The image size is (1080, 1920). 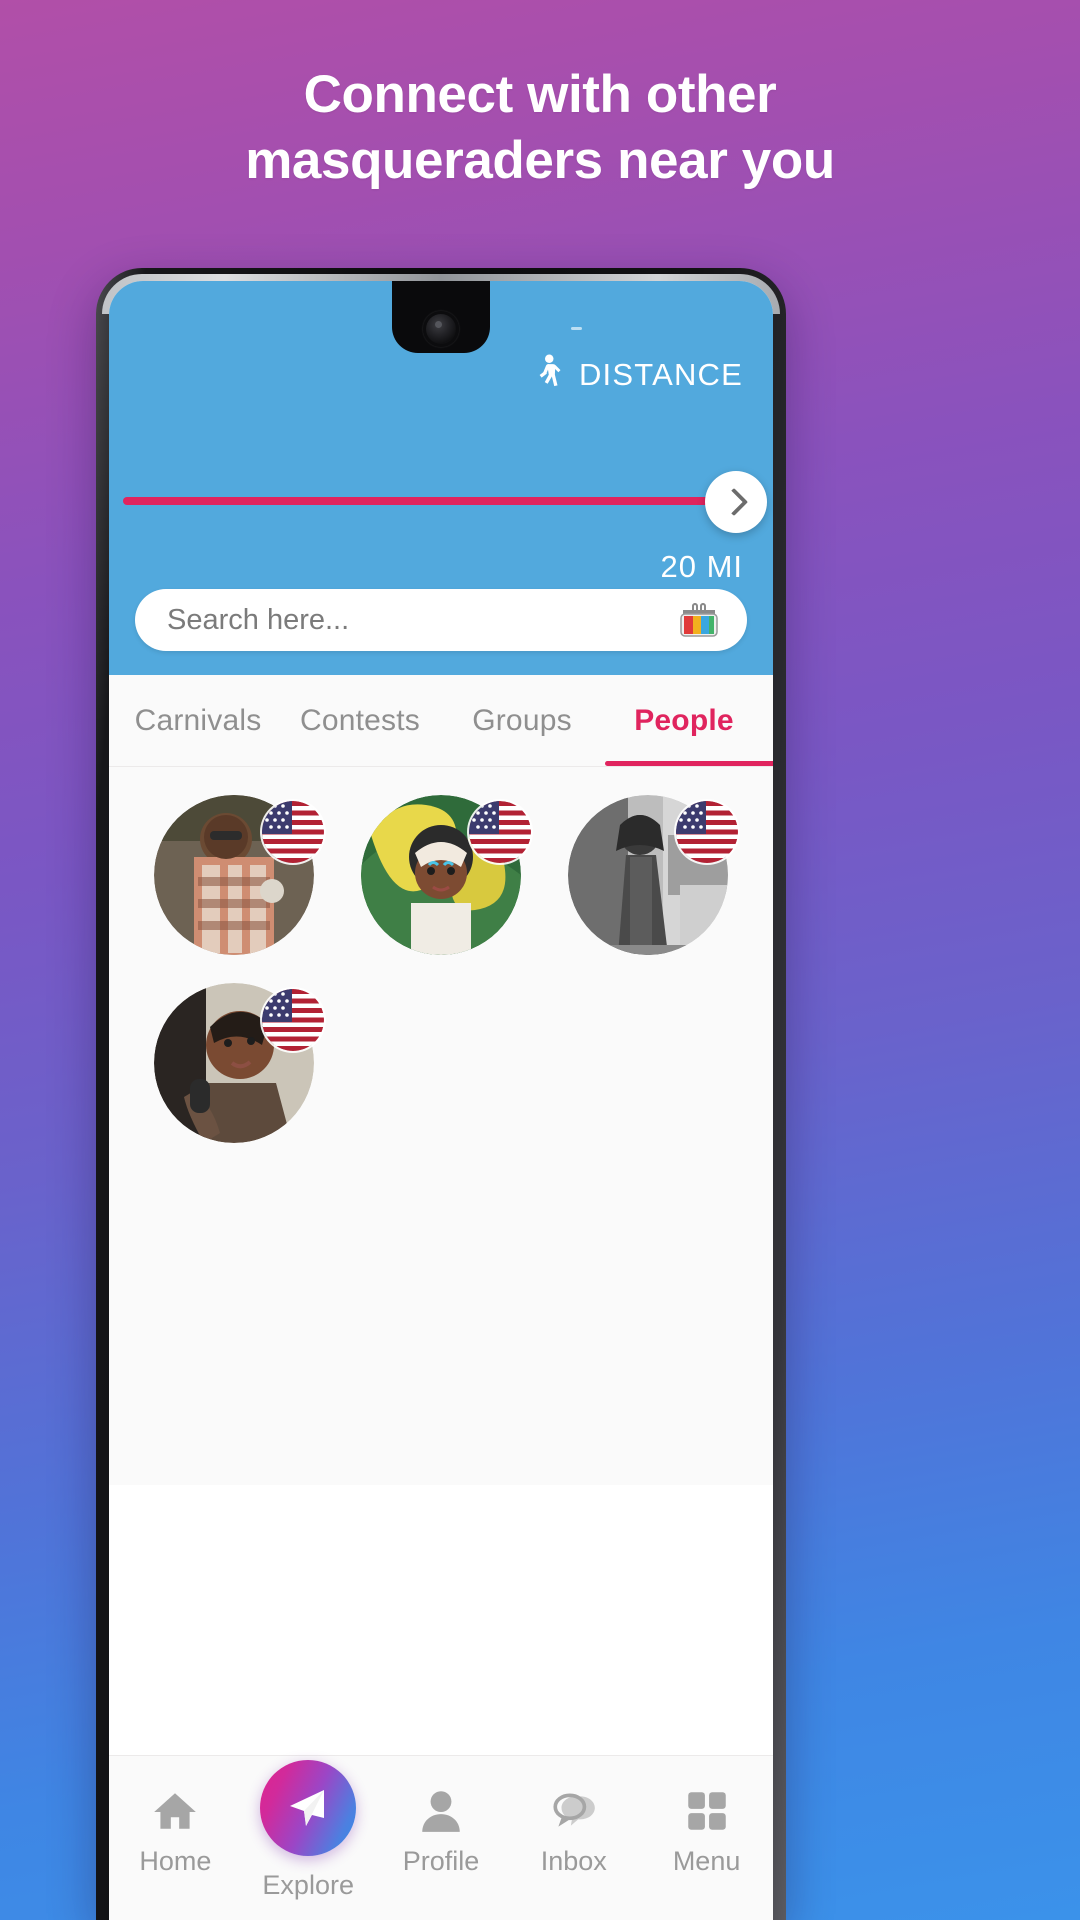 I want to click on paper-plane-icon, so click(x=307, y=1808).